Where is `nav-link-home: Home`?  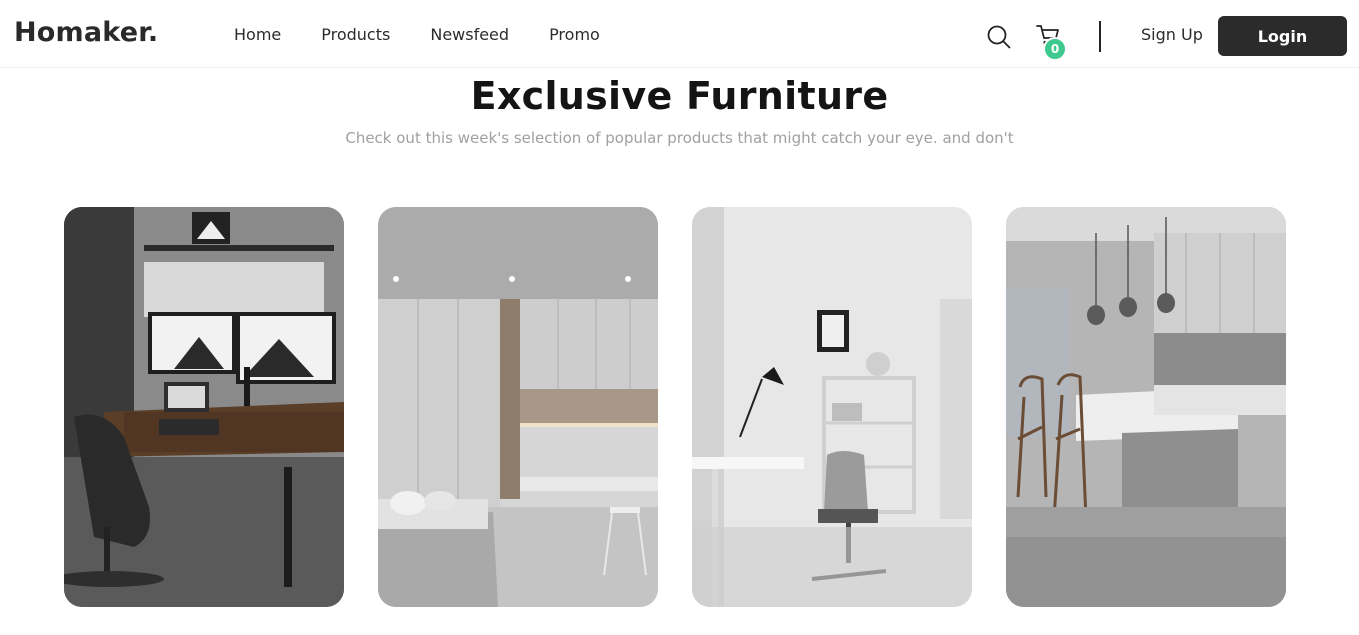 nav-link-home: Home is located at coordinates (257, 34).